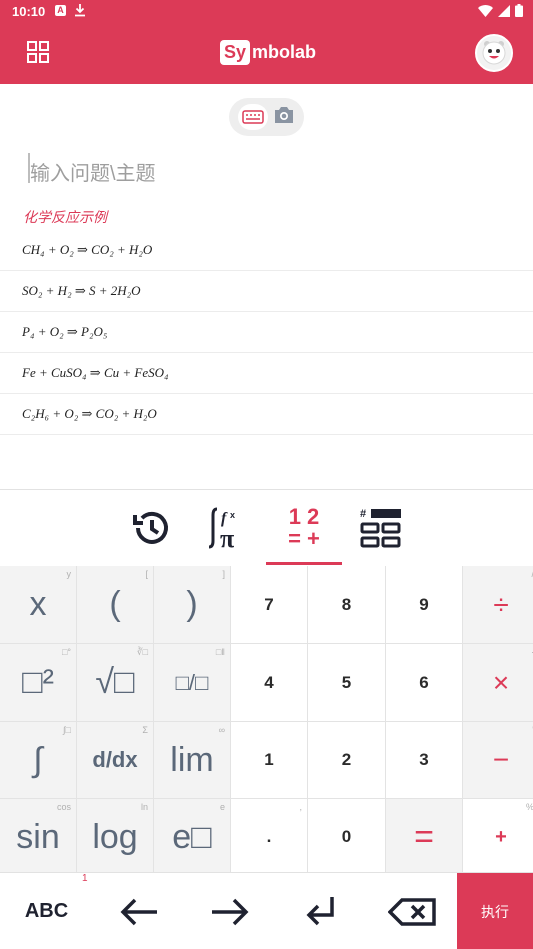 This screenshot has height=949, width=533. What do you see at coordinates (320, 911) in the screenshot?
I see `enter-button` at bounding box center [320, 911].